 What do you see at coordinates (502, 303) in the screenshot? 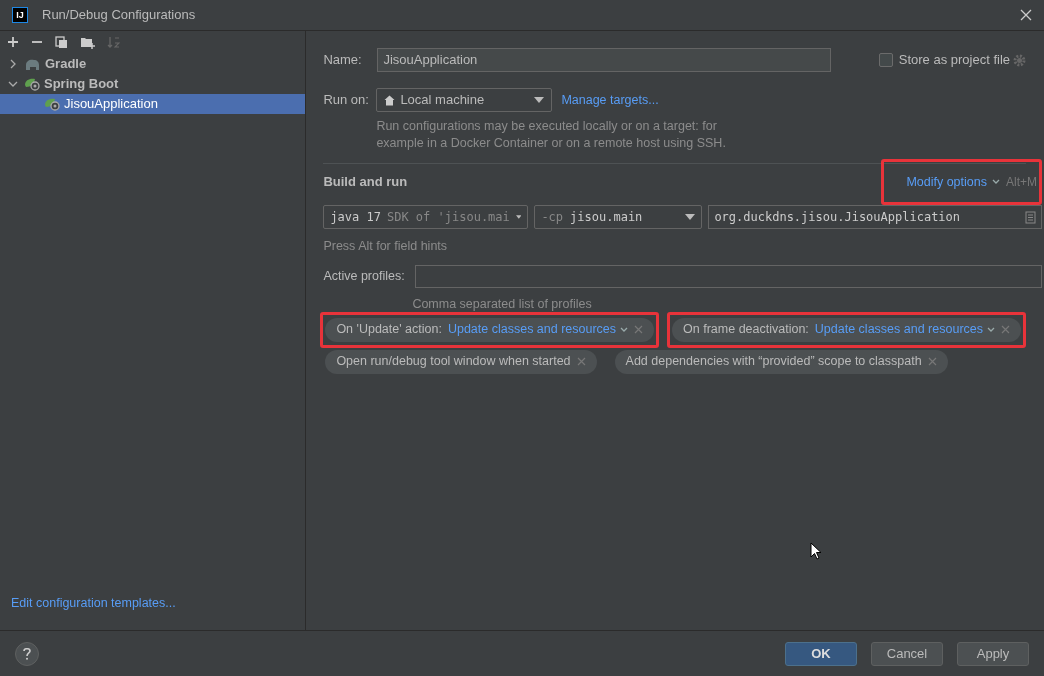
I see `hint-text: Comma separated list of profiles` at bounding box center [502, 303].